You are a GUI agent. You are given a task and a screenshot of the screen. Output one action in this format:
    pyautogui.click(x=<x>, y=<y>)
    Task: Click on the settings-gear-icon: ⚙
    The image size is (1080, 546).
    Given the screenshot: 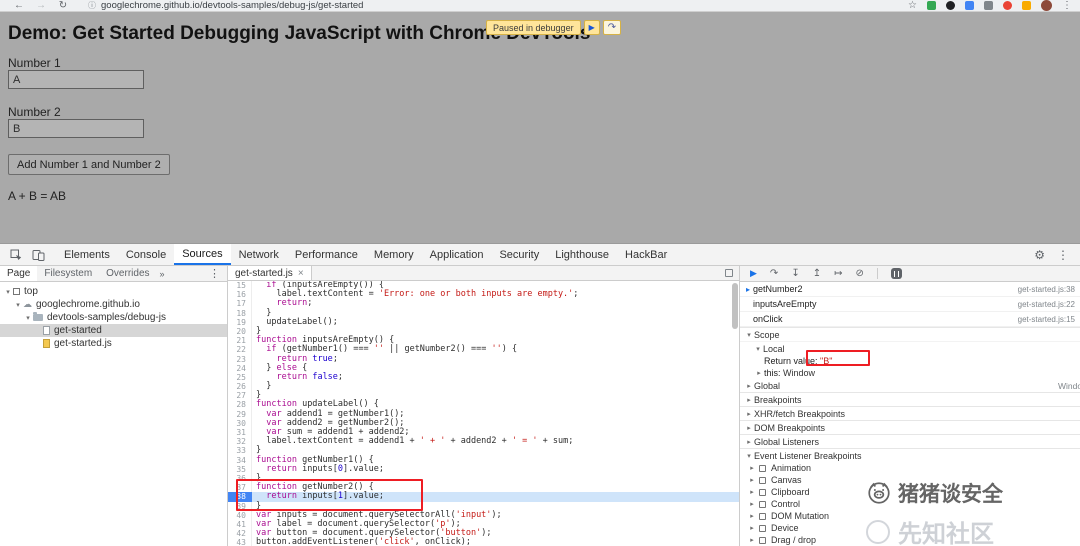 What is the action you would take?
    pyautogui.click(x=1039, y=255)
    